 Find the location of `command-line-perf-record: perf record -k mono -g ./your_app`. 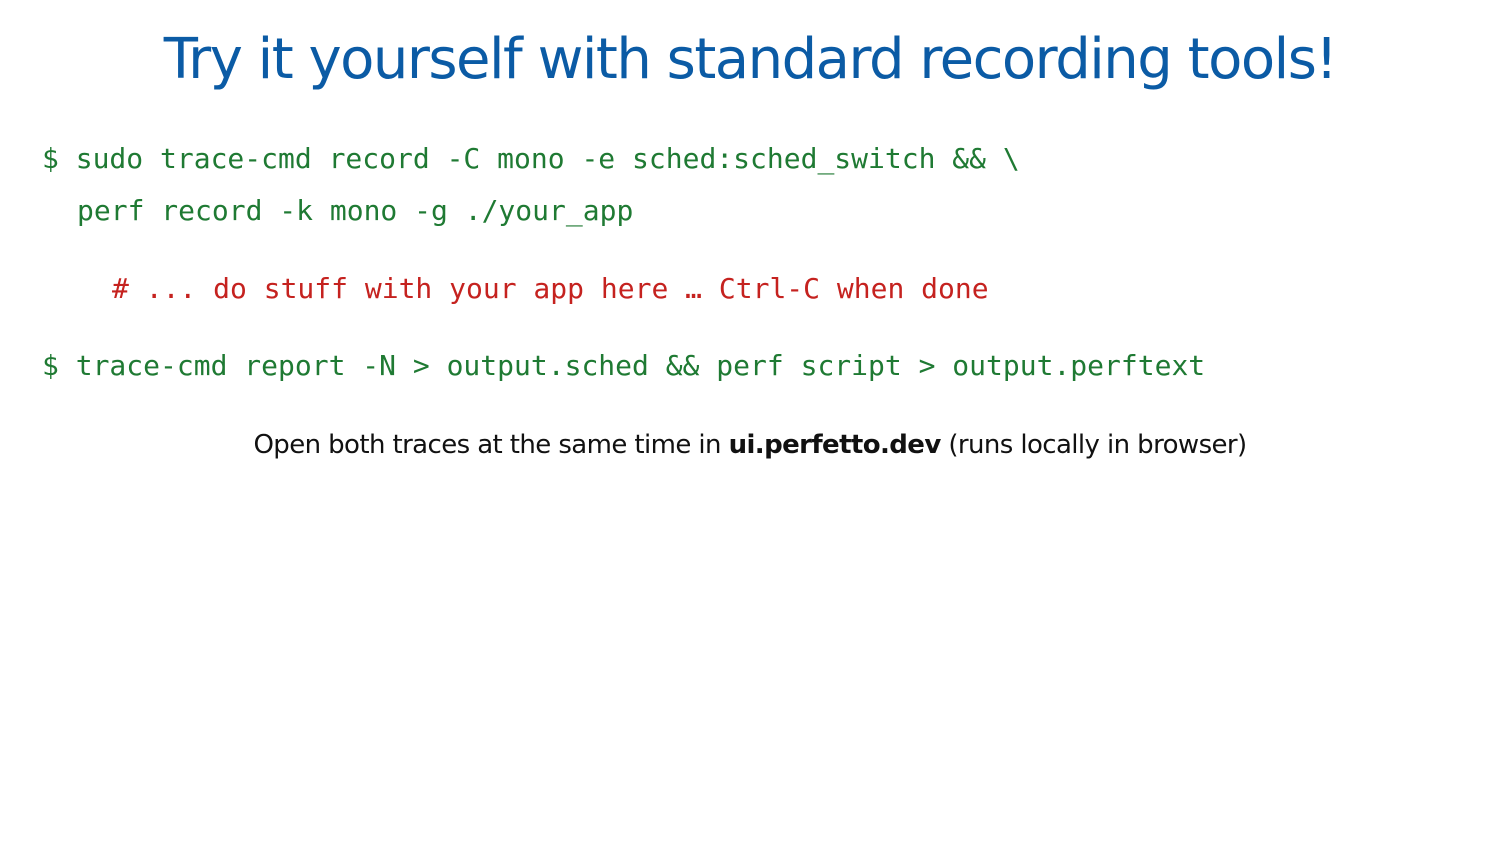

command-line-perf-record: perf record -k mono -g ./your_app is located at coordinates (355, 210).